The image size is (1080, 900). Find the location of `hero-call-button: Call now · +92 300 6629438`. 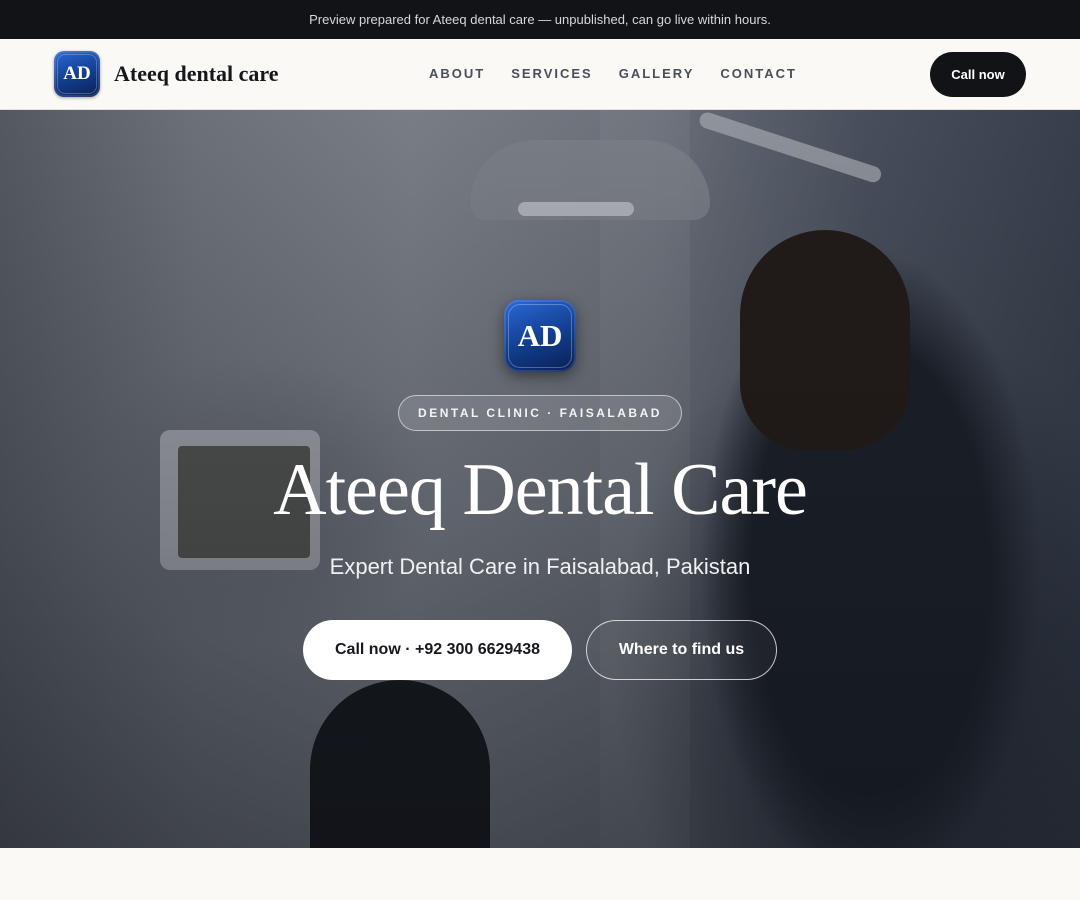

hero-call-button: Call now · +92 300 6629438 is located at coordinates (437, 650).